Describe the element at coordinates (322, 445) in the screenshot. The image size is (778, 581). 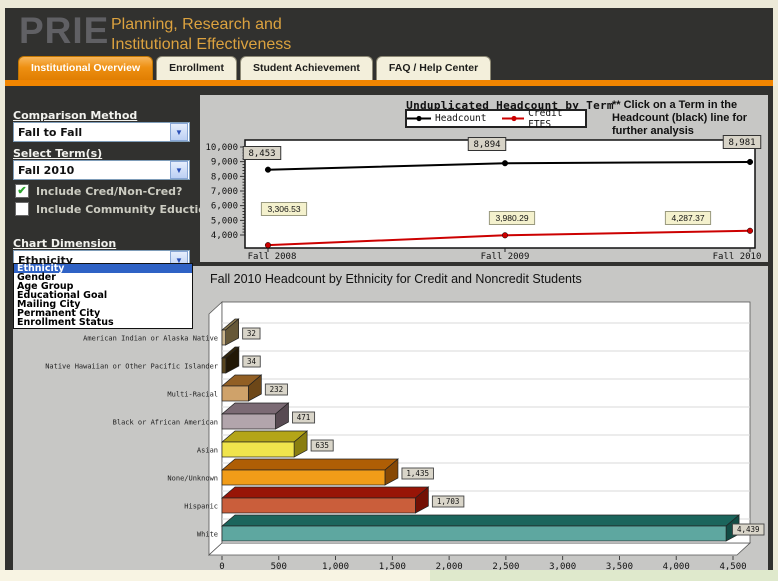
I see `svg-text: 635` at that location.